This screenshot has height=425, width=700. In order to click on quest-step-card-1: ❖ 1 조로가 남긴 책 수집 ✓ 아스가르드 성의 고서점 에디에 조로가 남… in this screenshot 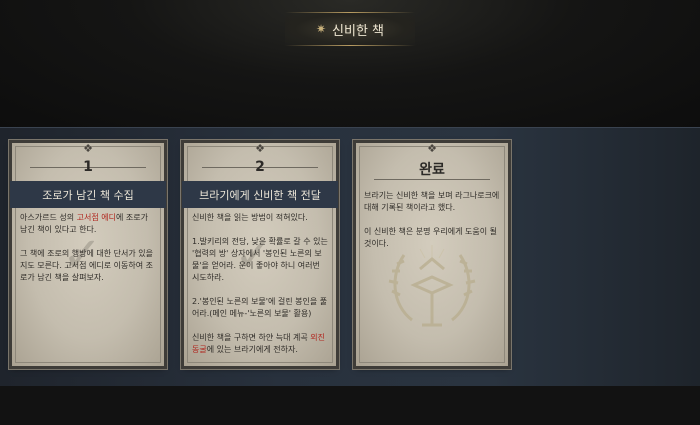, I will do `click(88, 254)`.